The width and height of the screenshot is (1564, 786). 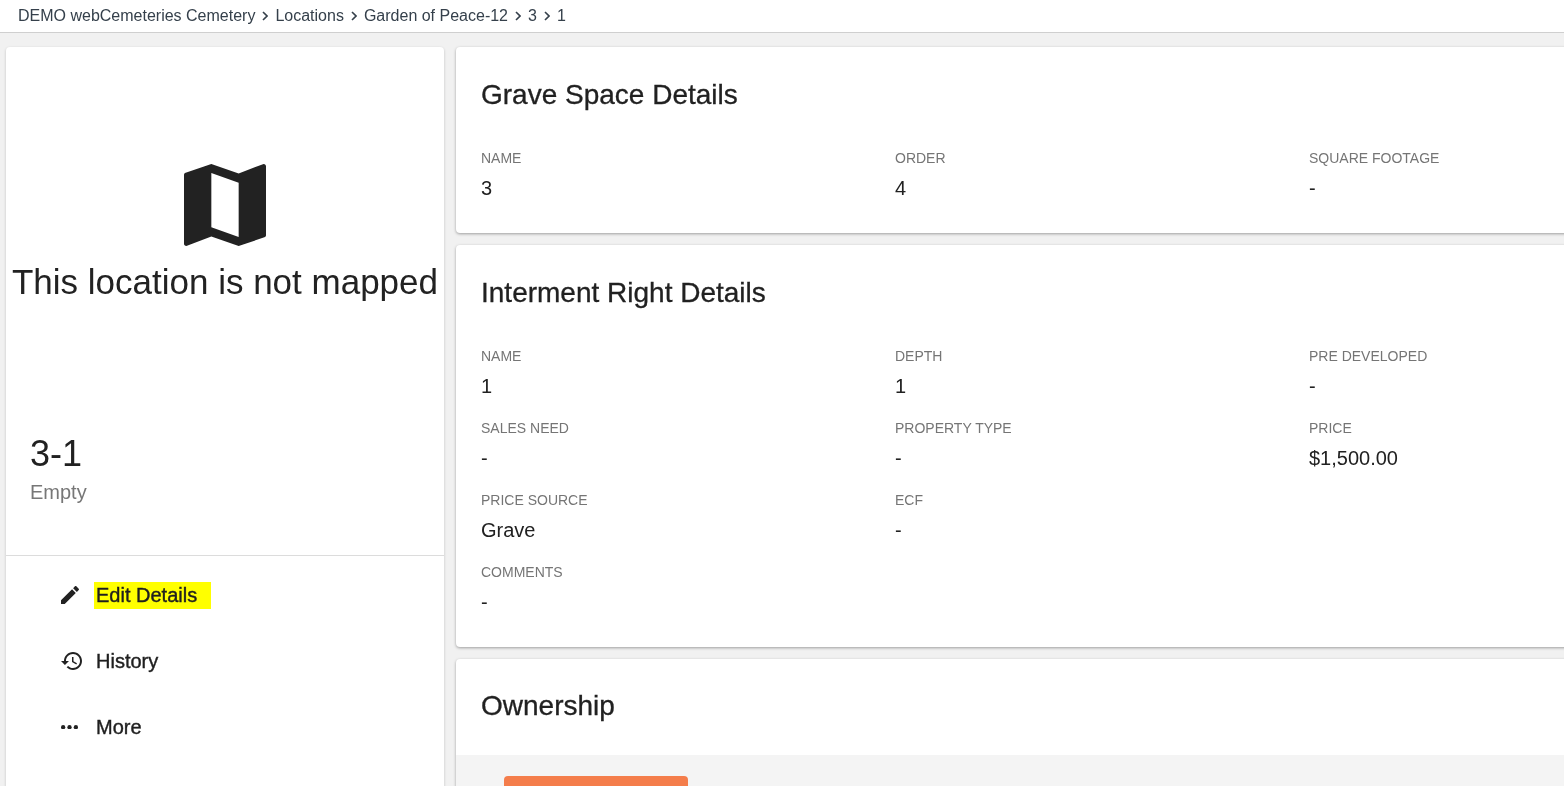 I want to click on field-label: PROPERTY TYPE, so click(x=953, y=428).